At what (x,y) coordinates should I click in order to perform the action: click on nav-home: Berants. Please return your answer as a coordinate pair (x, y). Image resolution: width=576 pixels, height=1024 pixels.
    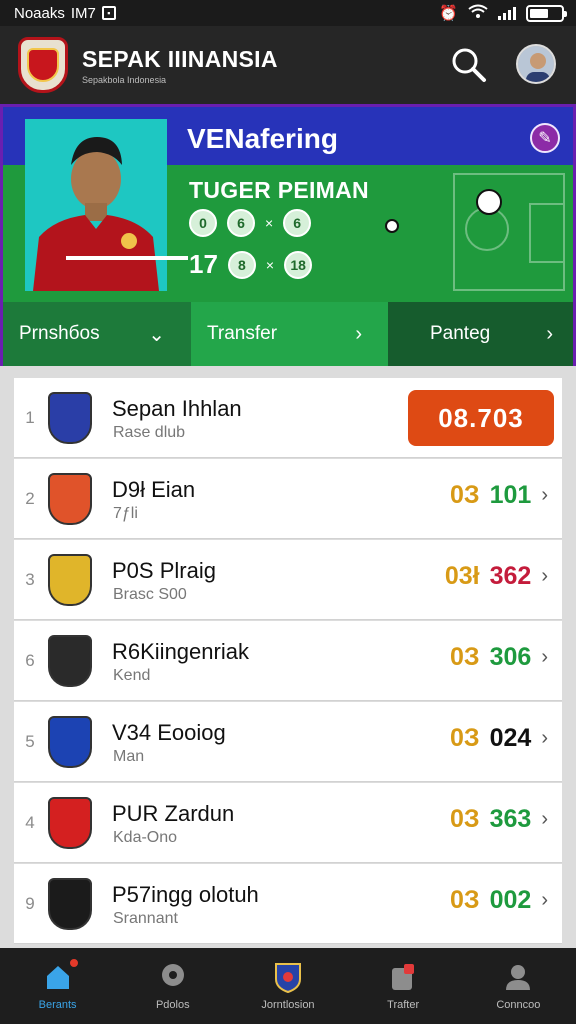
    Looking at the image, I should click on (57, 986).